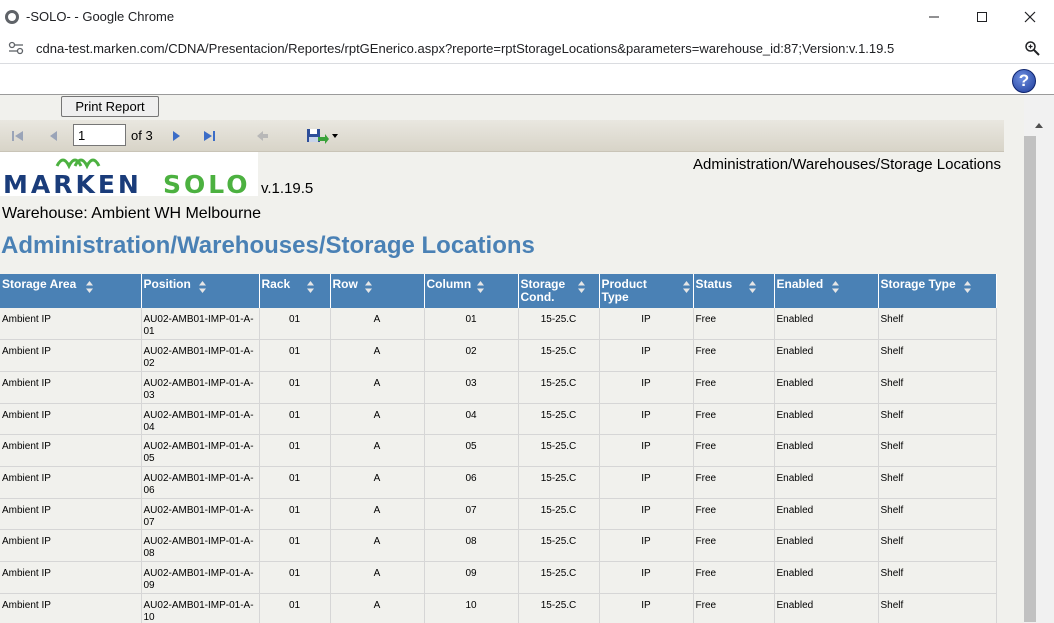  I want to click on column-header-label: Row, so click(345, 284).